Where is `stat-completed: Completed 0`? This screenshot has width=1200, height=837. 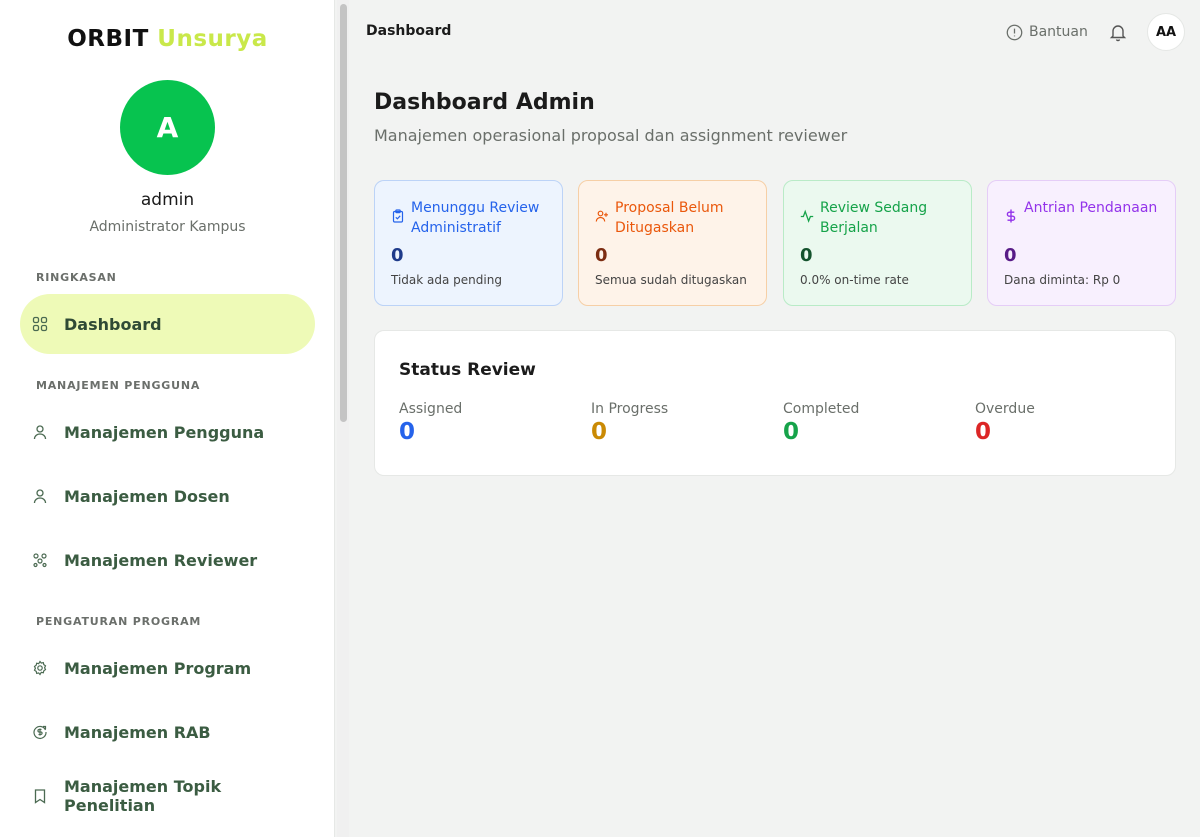
stat-completed: Completed 0 is located at coordinates (878, 423).